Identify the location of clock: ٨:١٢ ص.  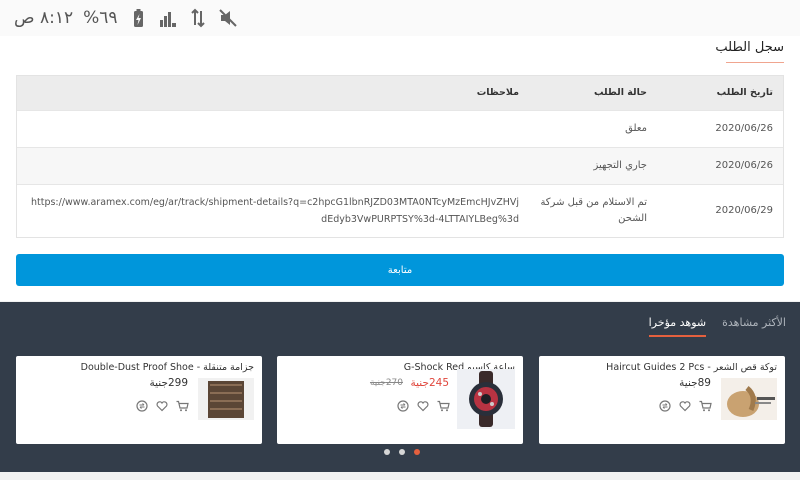
(44, 18).